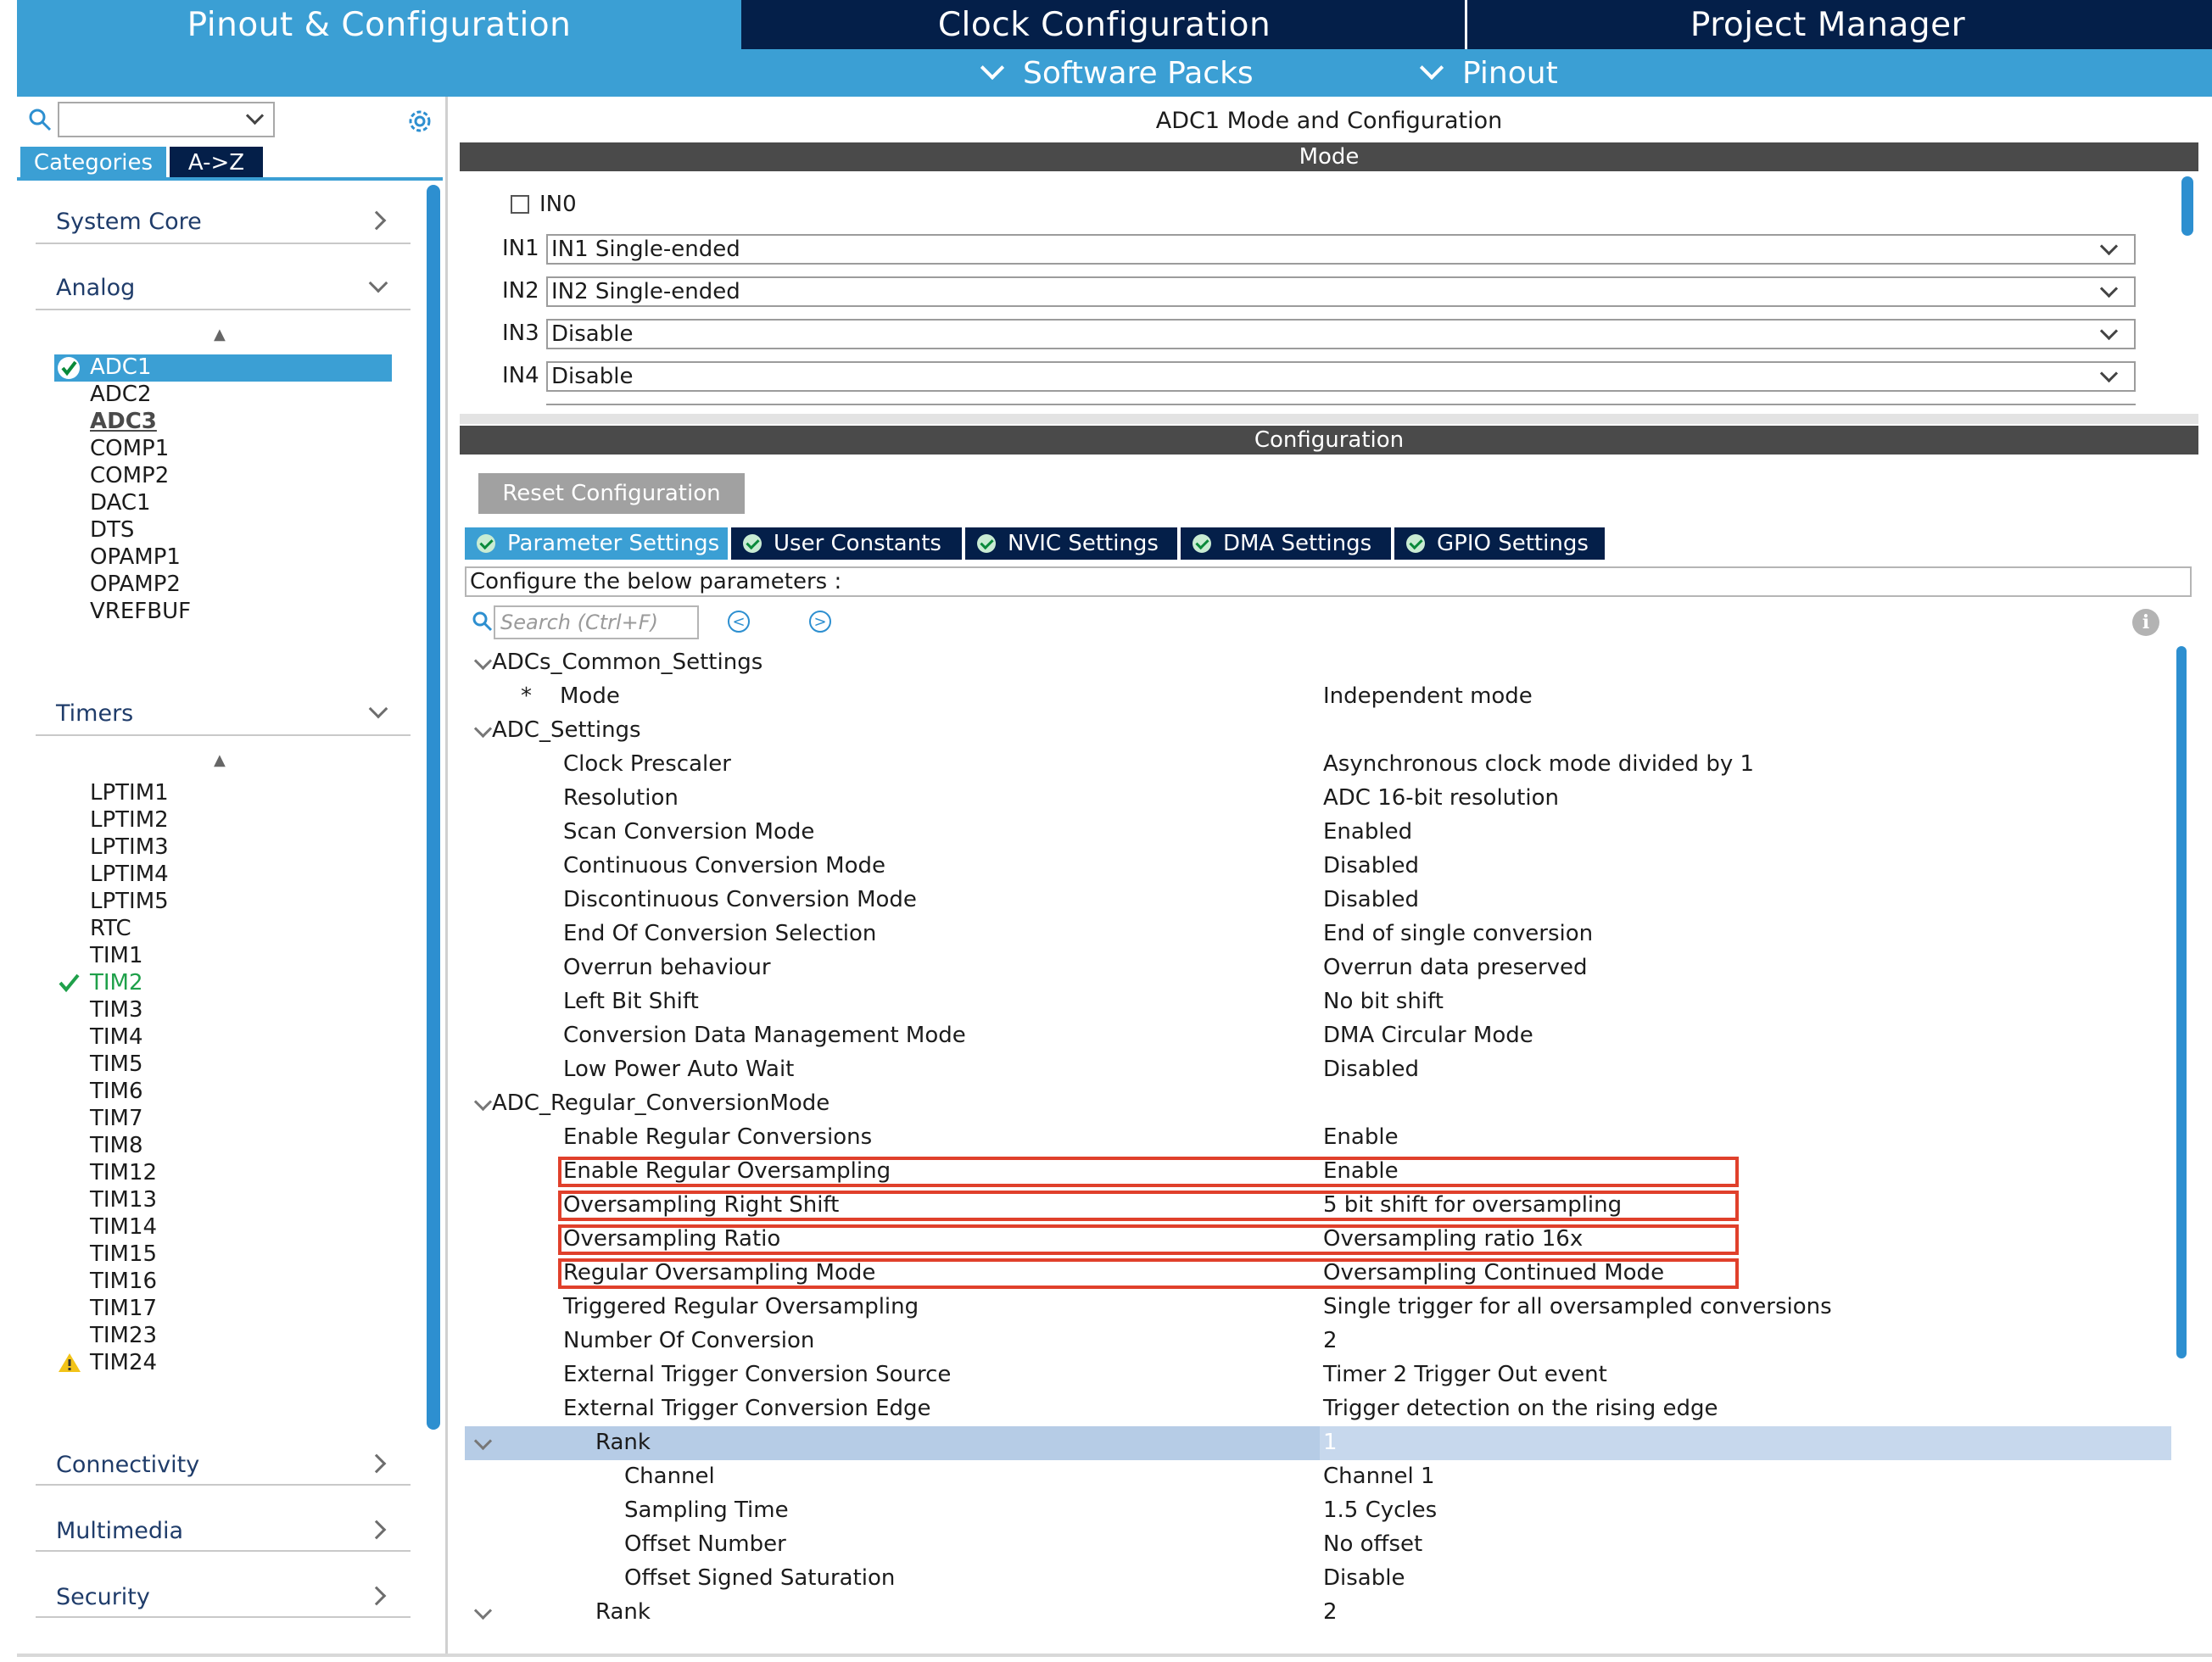 This screenshot has width=2212, height=1662. Describe the element at coordinates (140, 611) in the screenshot. I see `analog-item-vrefbuf: VREFBUF` at that location.